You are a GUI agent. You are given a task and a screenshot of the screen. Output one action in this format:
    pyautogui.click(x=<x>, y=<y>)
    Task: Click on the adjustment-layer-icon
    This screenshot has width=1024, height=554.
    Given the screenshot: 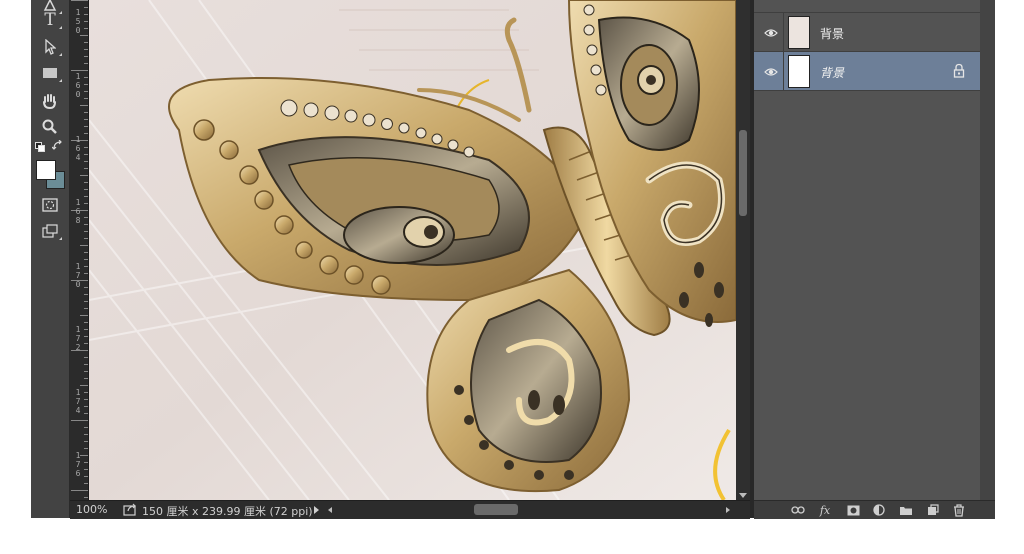 What is the action you would take?
    pyautogui.click(x=879, y=510)
    